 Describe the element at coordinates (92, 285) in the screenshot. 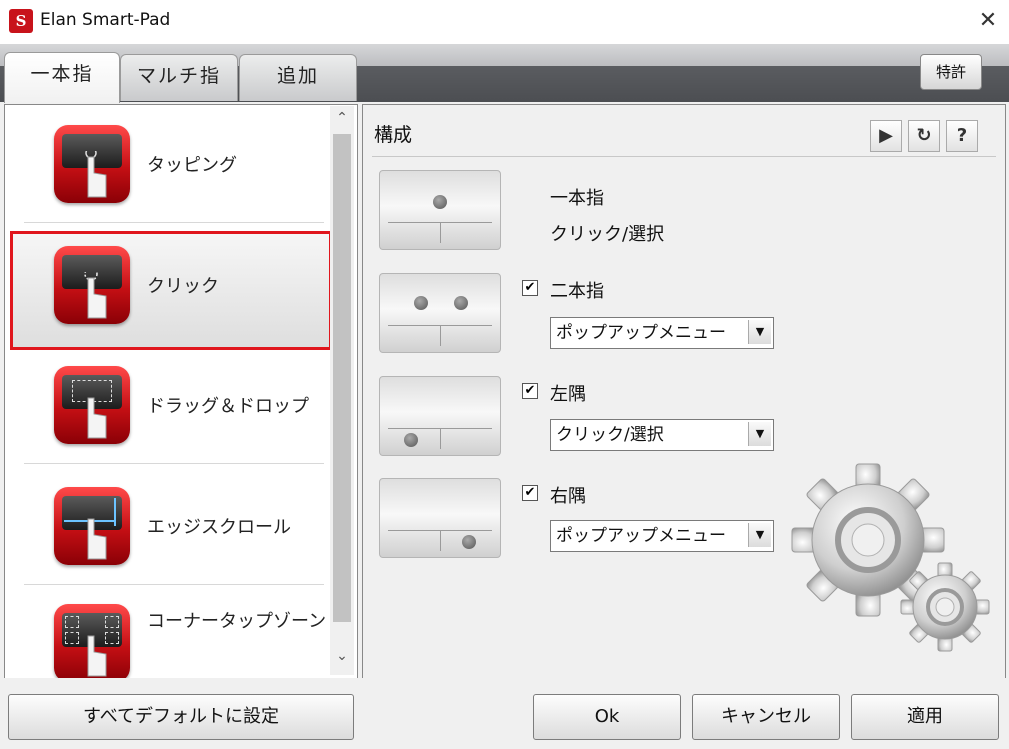

I see `click-icon` at that location.